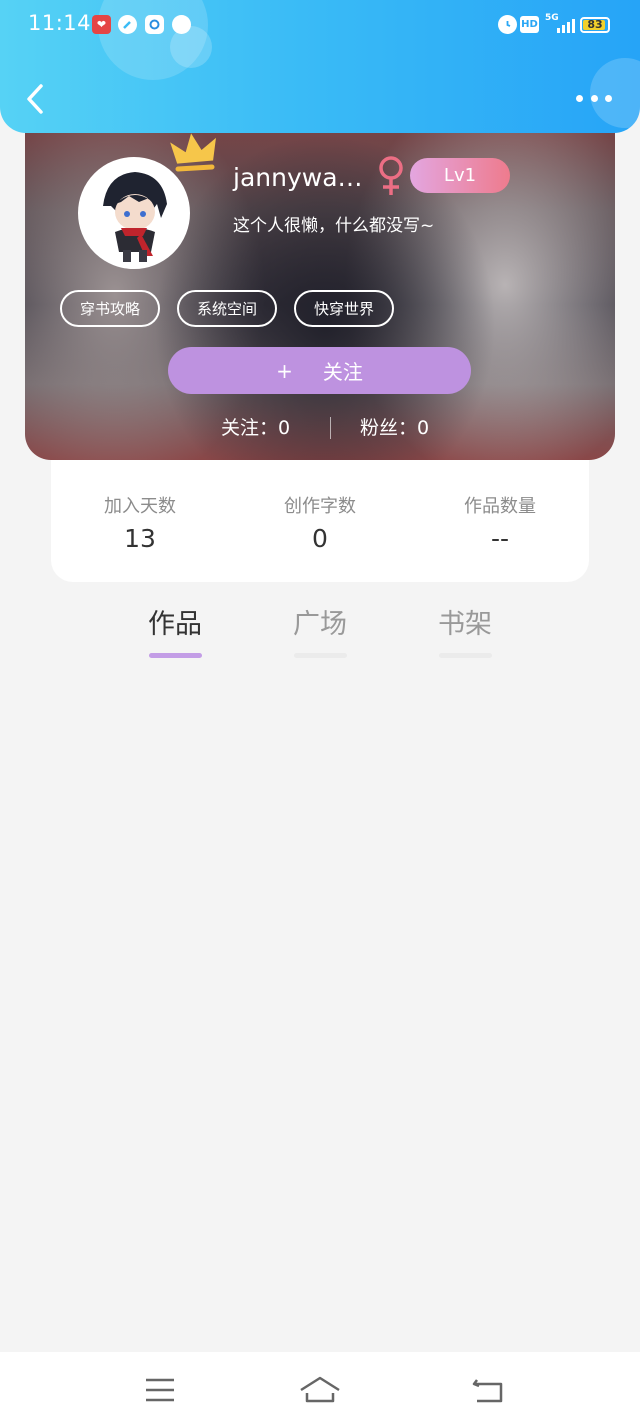  What do you see at coordinates (460, 175) in the screenshot?
I see `level-badge: Lv1` at bounding box center [460, 175].